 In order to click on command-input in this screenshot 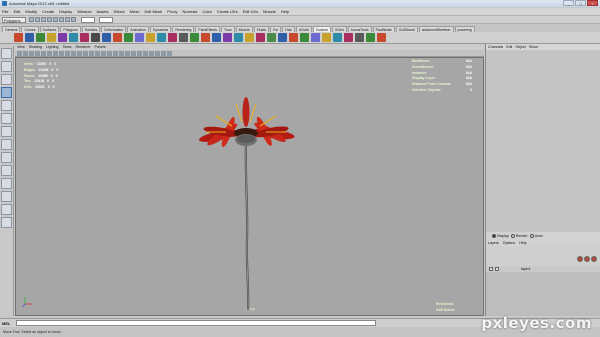, I will do `click(196, 323)`.